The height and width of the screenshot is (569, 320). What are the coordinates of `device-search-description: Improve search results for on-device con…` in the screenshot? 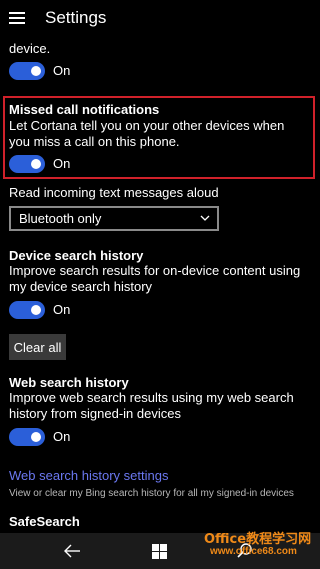 It's located at (155, 278).